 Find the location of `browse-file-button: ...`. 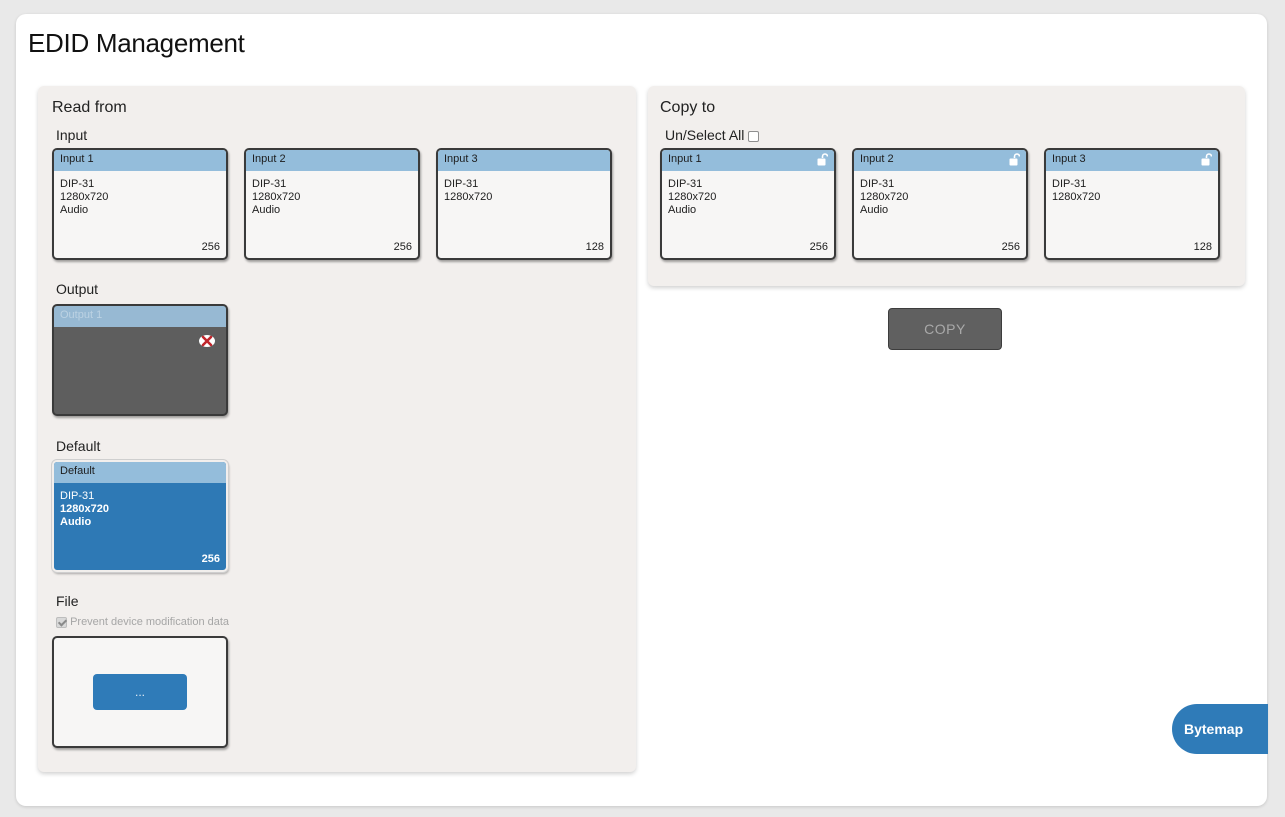

browse-file-button: ... is located at coordinates (140, 692).